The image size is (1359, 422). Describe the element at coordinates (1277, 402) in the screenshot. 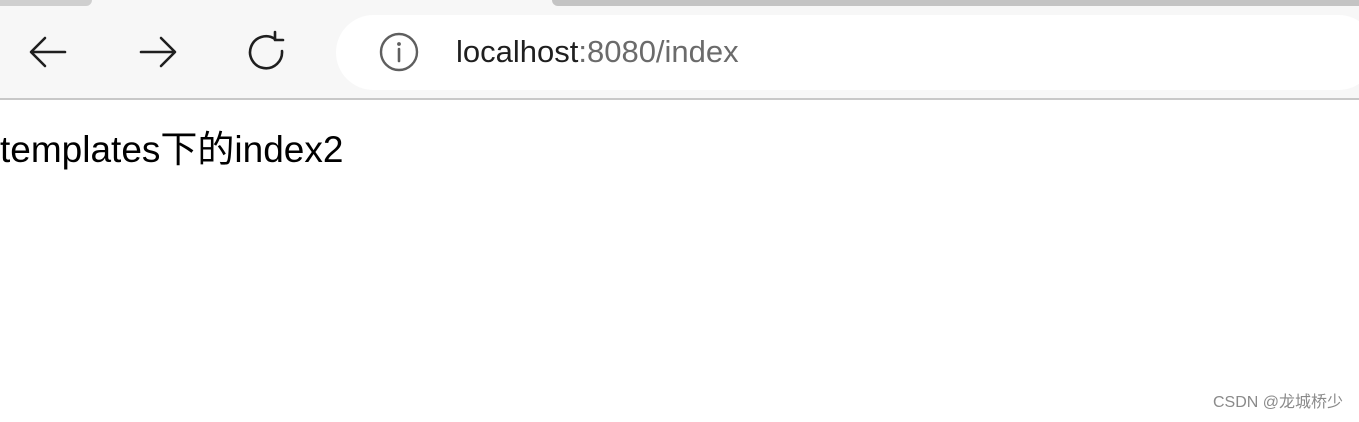

I see `watermark: CSDN @龙城桥少` at that location.